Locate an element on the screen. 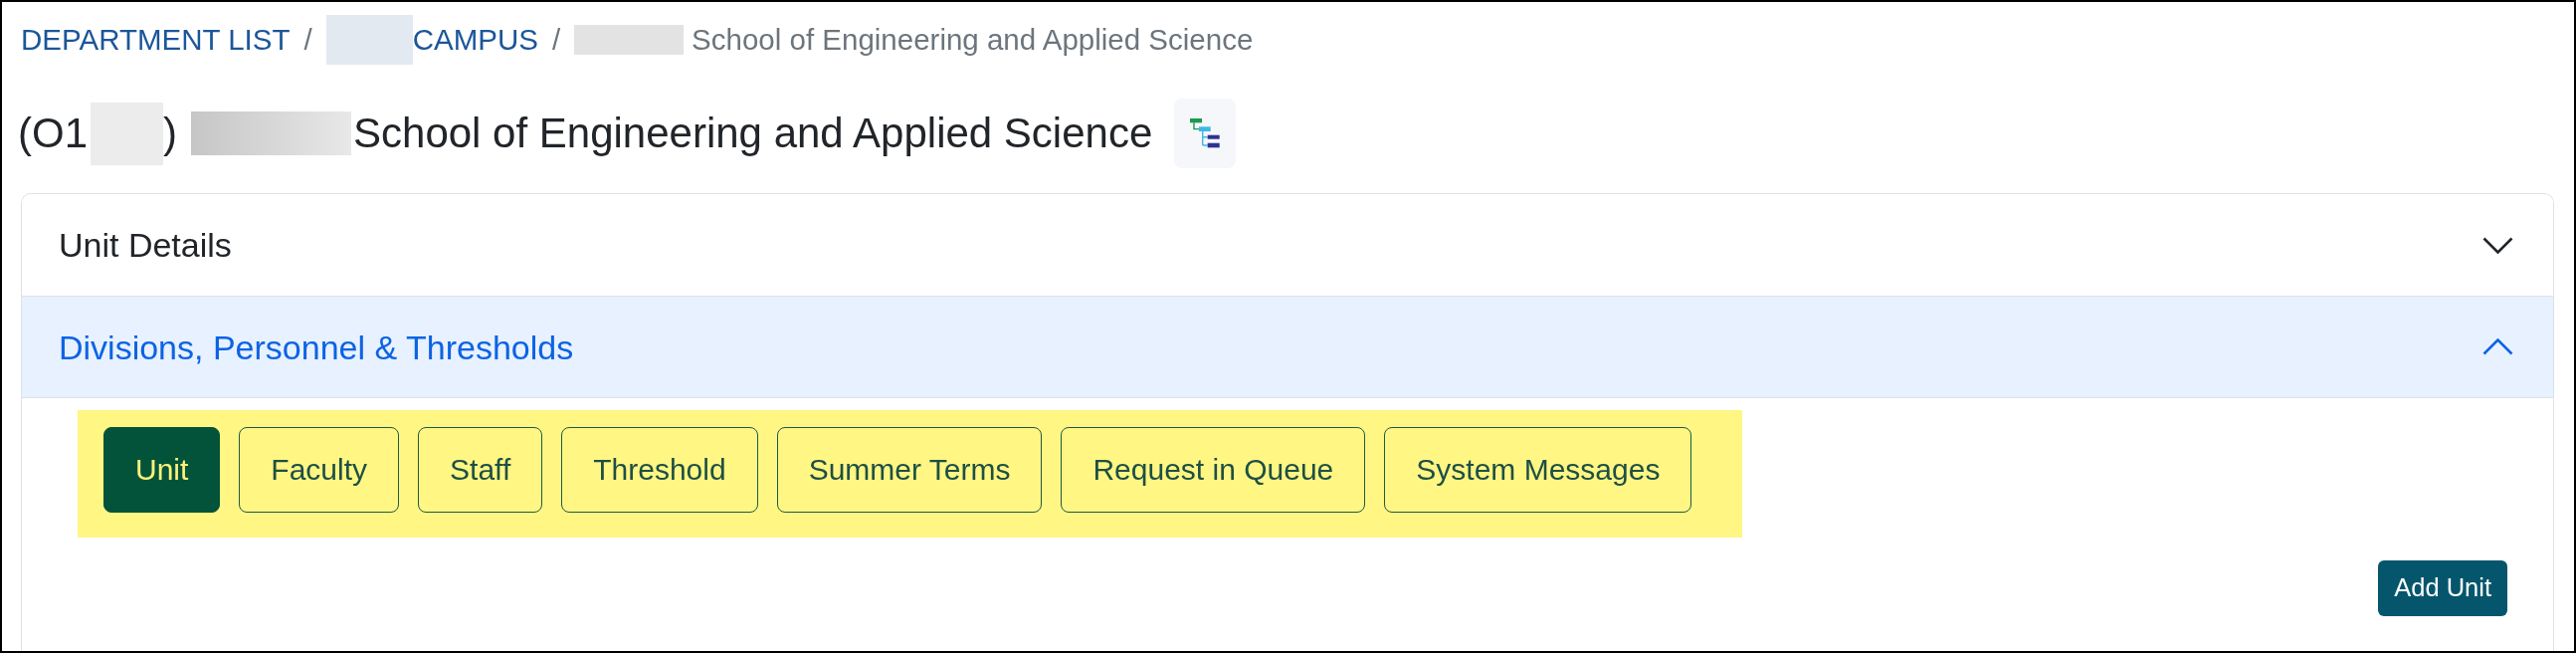 This screenshot has height=653, width=2576. breadcrumb-link: DEPARTMENT LIST is located at coordinates (156, 40).